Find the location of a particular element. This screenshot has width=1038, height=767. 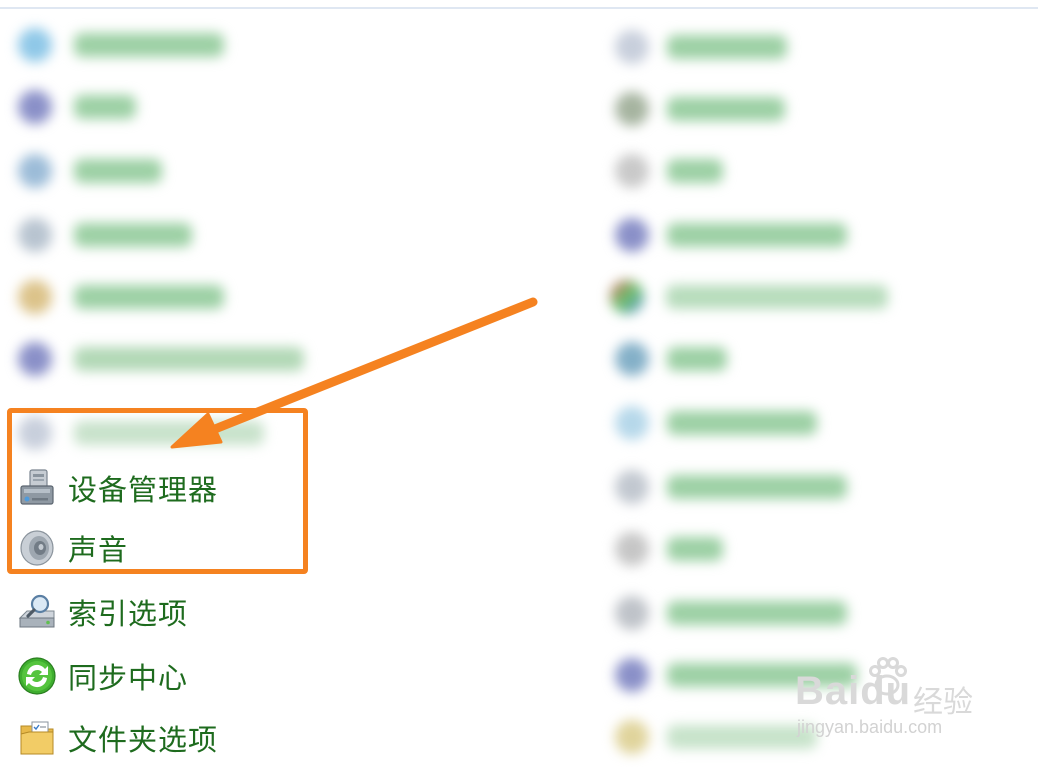

control-panel-item-sync-center: 同步中心 is located at coordinates (102, 676).